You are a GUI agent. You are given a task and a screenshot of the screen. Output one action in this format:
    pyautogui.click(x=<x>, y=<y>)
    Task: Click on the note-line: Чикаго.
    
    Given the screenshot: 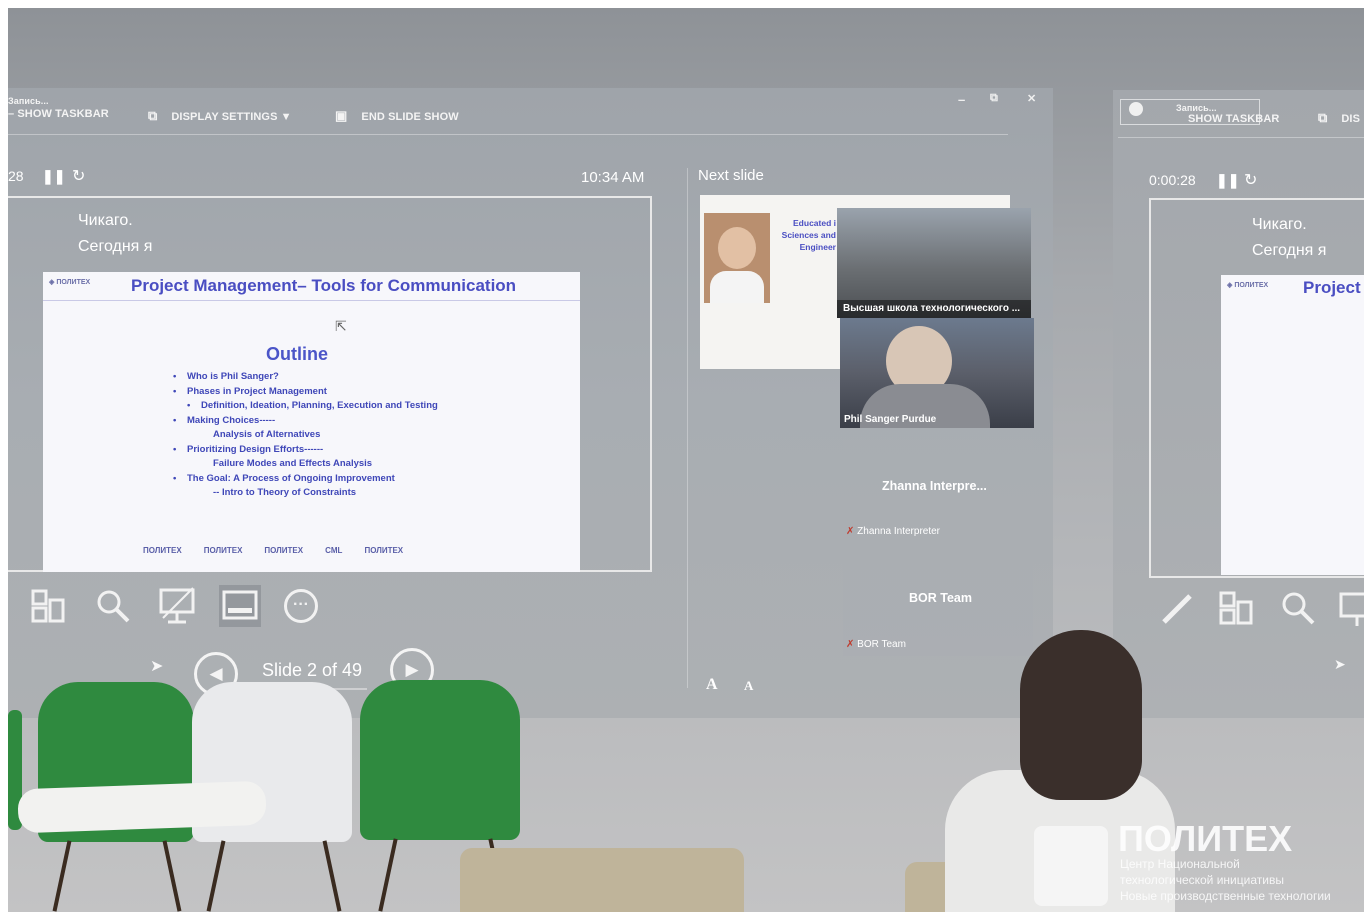 What is the action you would take?
    pyautogui.click(x=1279, y=224)
    